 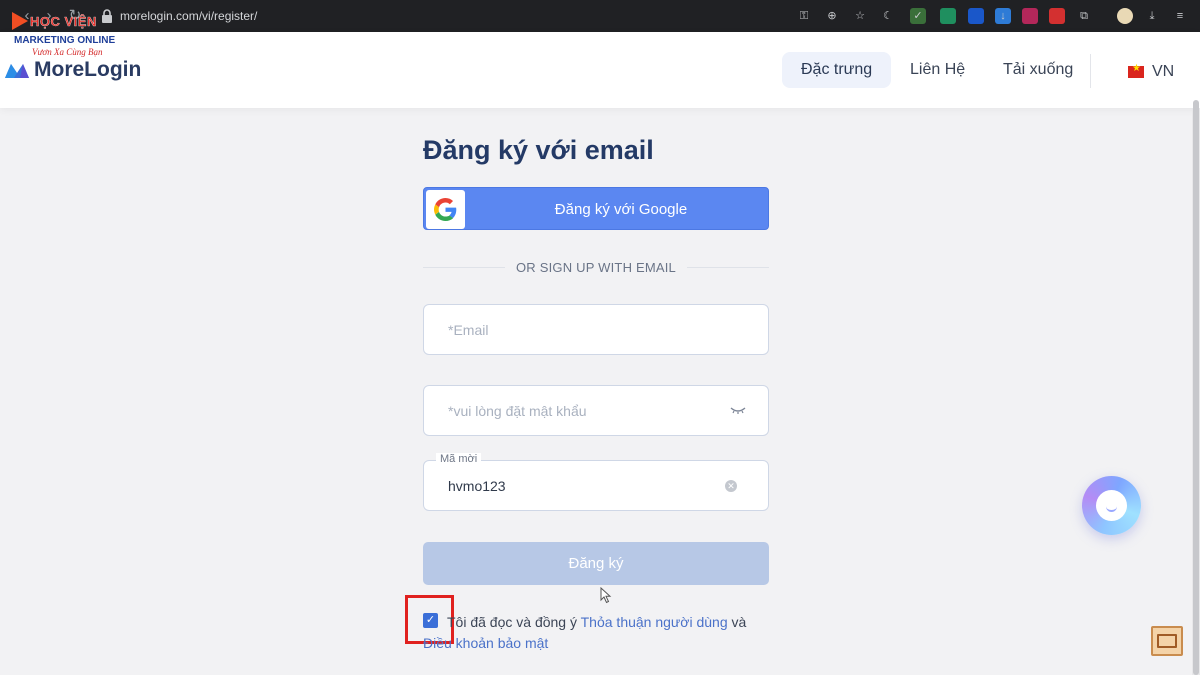 I want to click on password-placeholder: *vui lòng đặt mật khẩu, so click(x=517, y=411).